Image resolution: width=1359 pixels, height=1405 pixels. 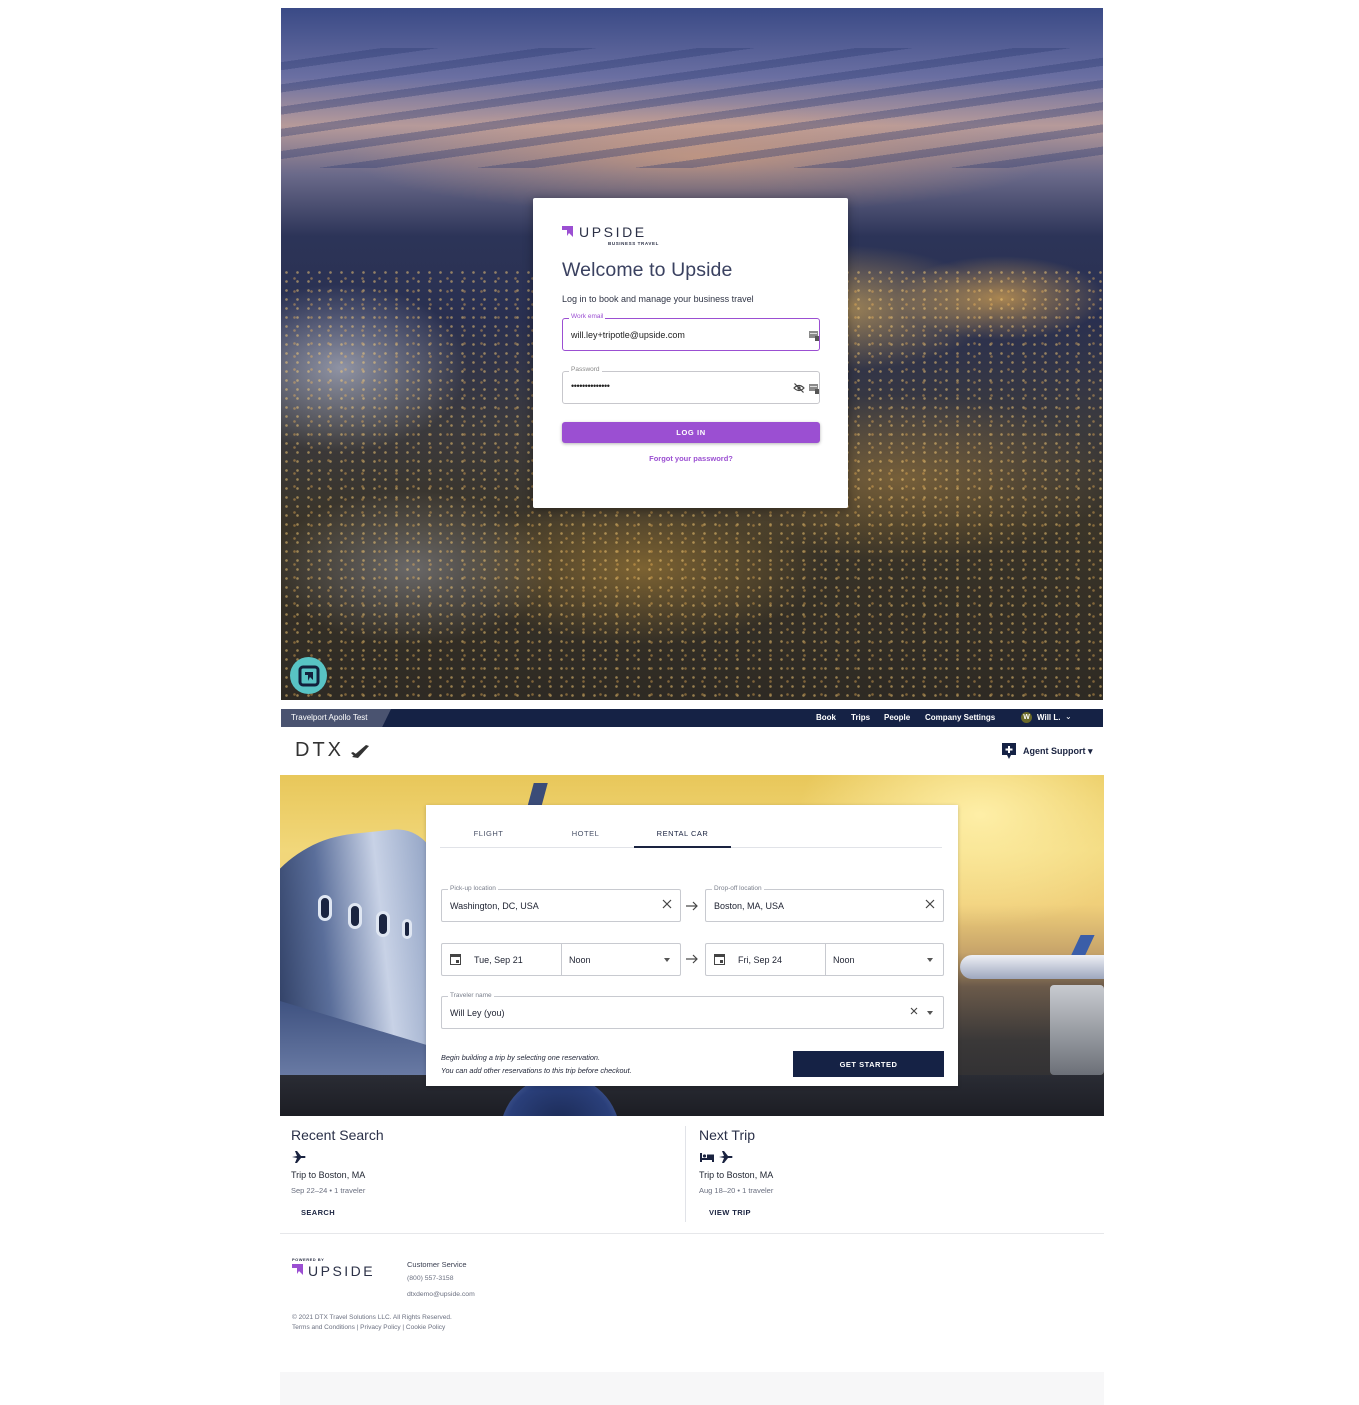 What do you see at coordinates (1048, 717) in the screenshot?
I see `user-menu: Will L.` at bounding box center [1048, 717].